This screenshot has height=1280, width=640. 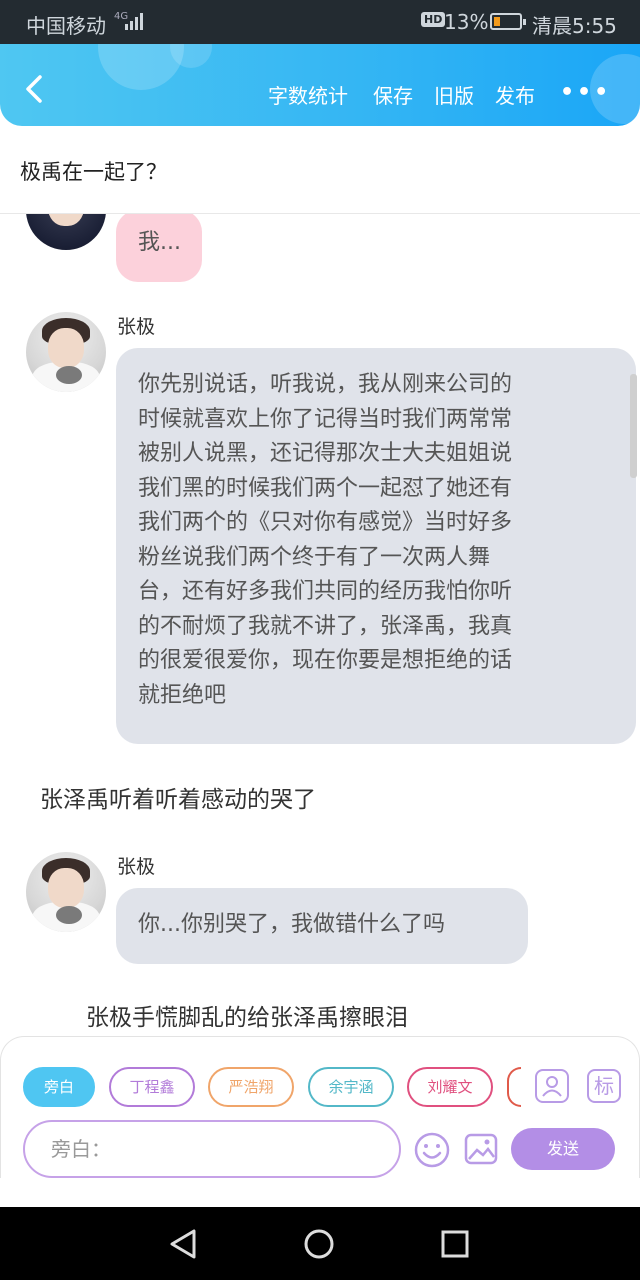 I want to click on narration-text: 张极手慌脚乱的给张泽禹擦眼泪, so click(x=247, y=1015).